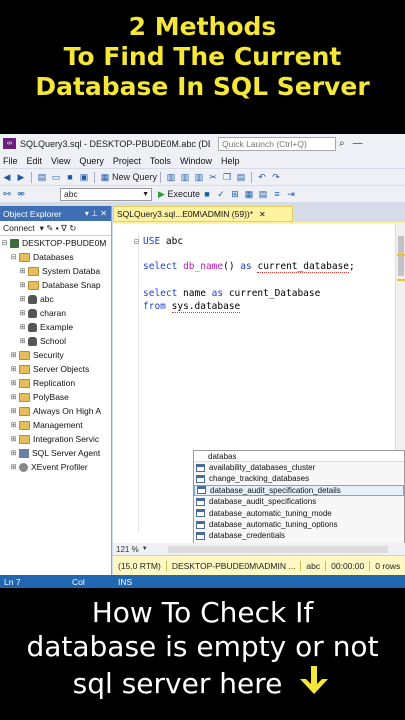 This screenshot has height=720, width=405. I want to click on disconnect-icon: ⚮, so click(21, 194).